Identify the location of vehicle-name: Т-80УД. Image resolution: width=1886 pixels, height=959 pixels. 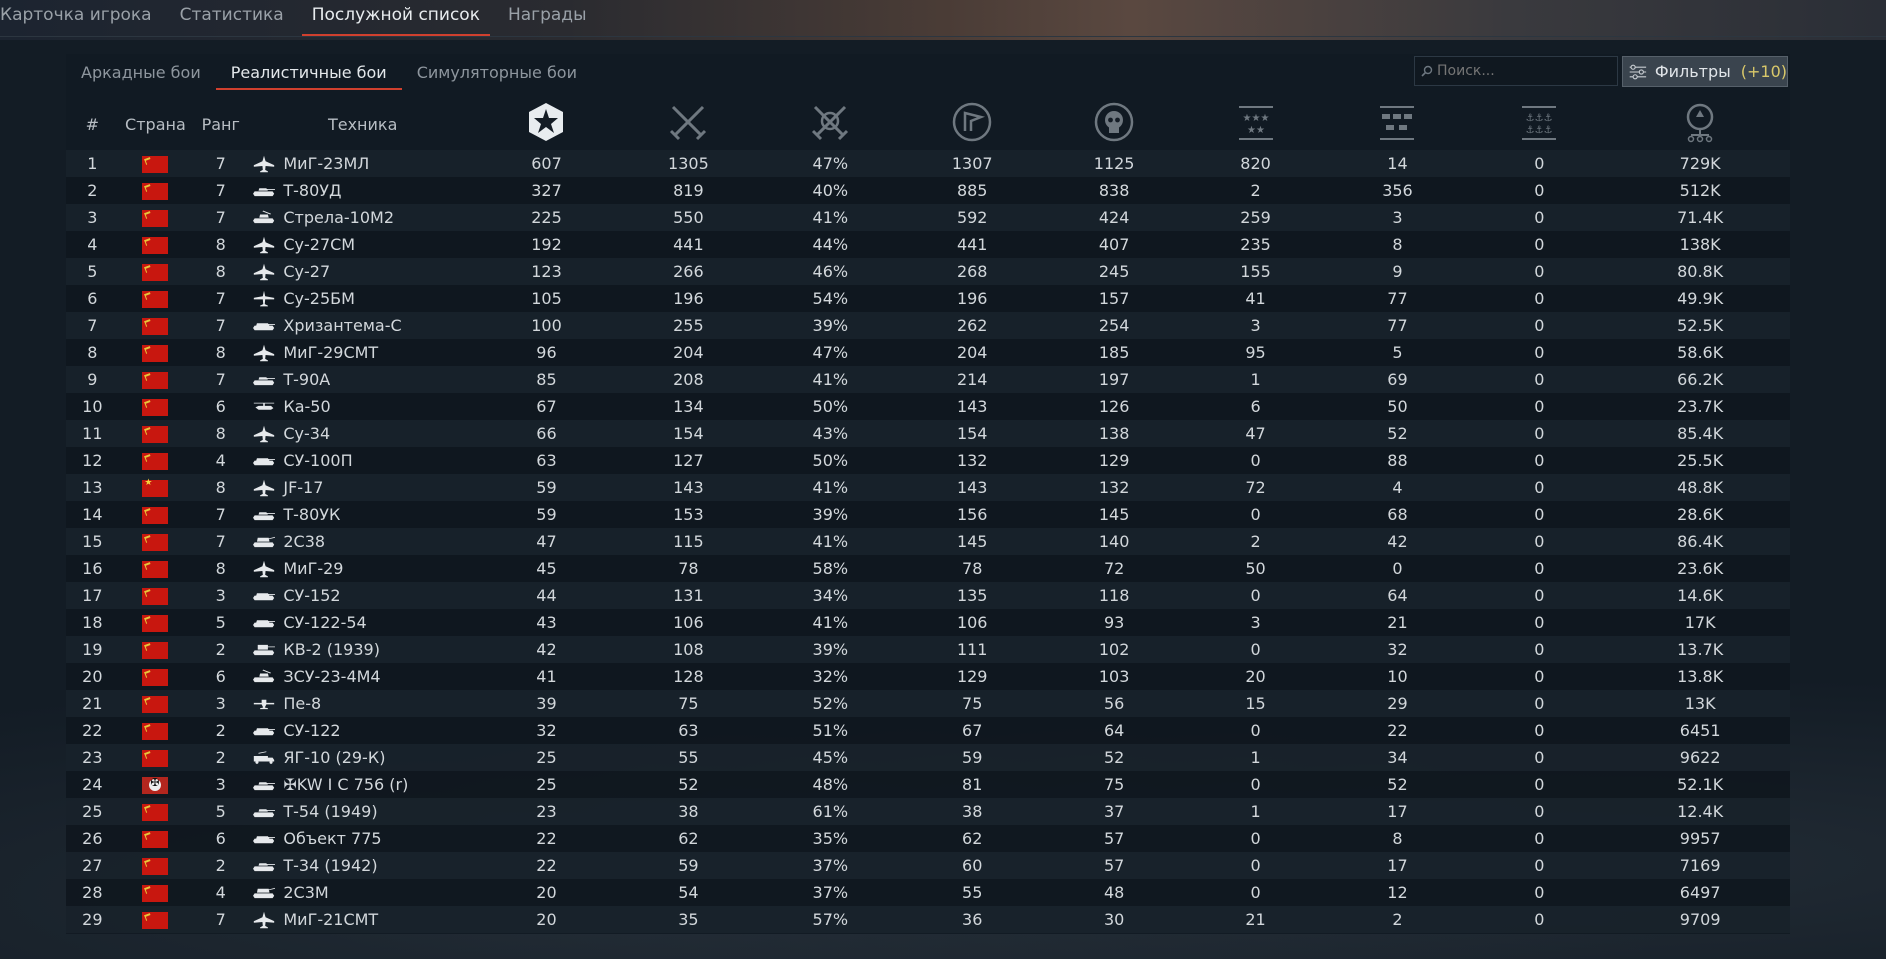
(312, 190).